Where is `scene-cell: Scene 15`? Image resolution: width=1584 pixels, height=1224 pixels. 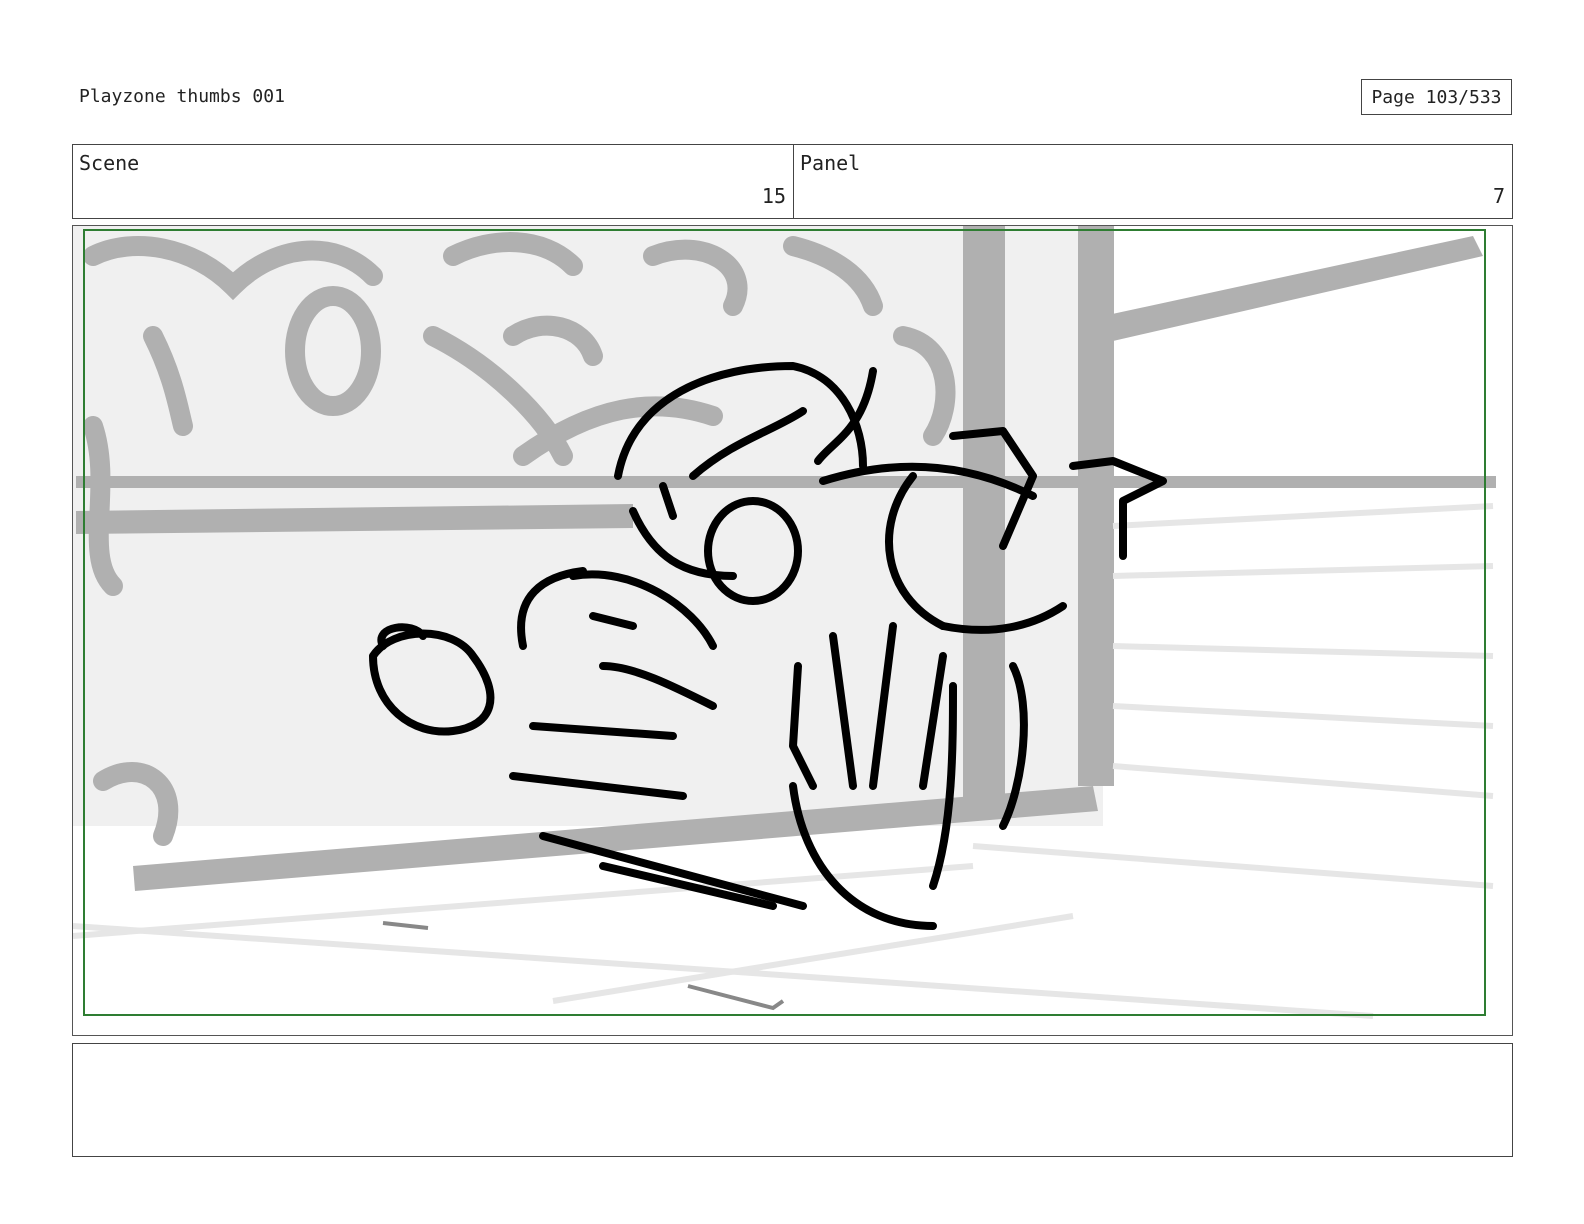
scene-cell: Scene 15 is located at coordinates (433, 181).